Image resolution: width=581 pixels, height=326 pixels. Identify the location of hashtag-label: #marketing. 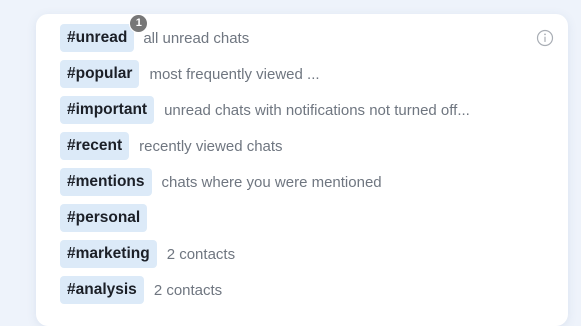
(108, 253).